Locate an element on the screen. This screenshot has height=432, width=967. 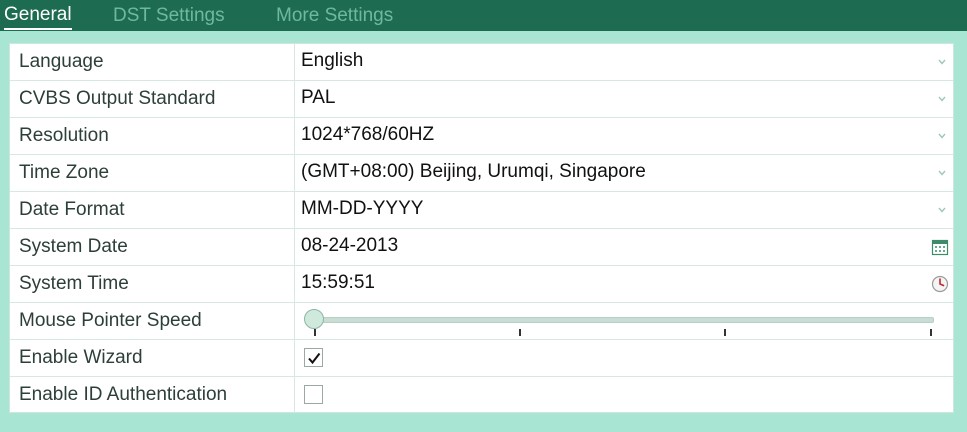
setting-row-system-time: System Time 15:59:51 is located at coordinates (481, 284).